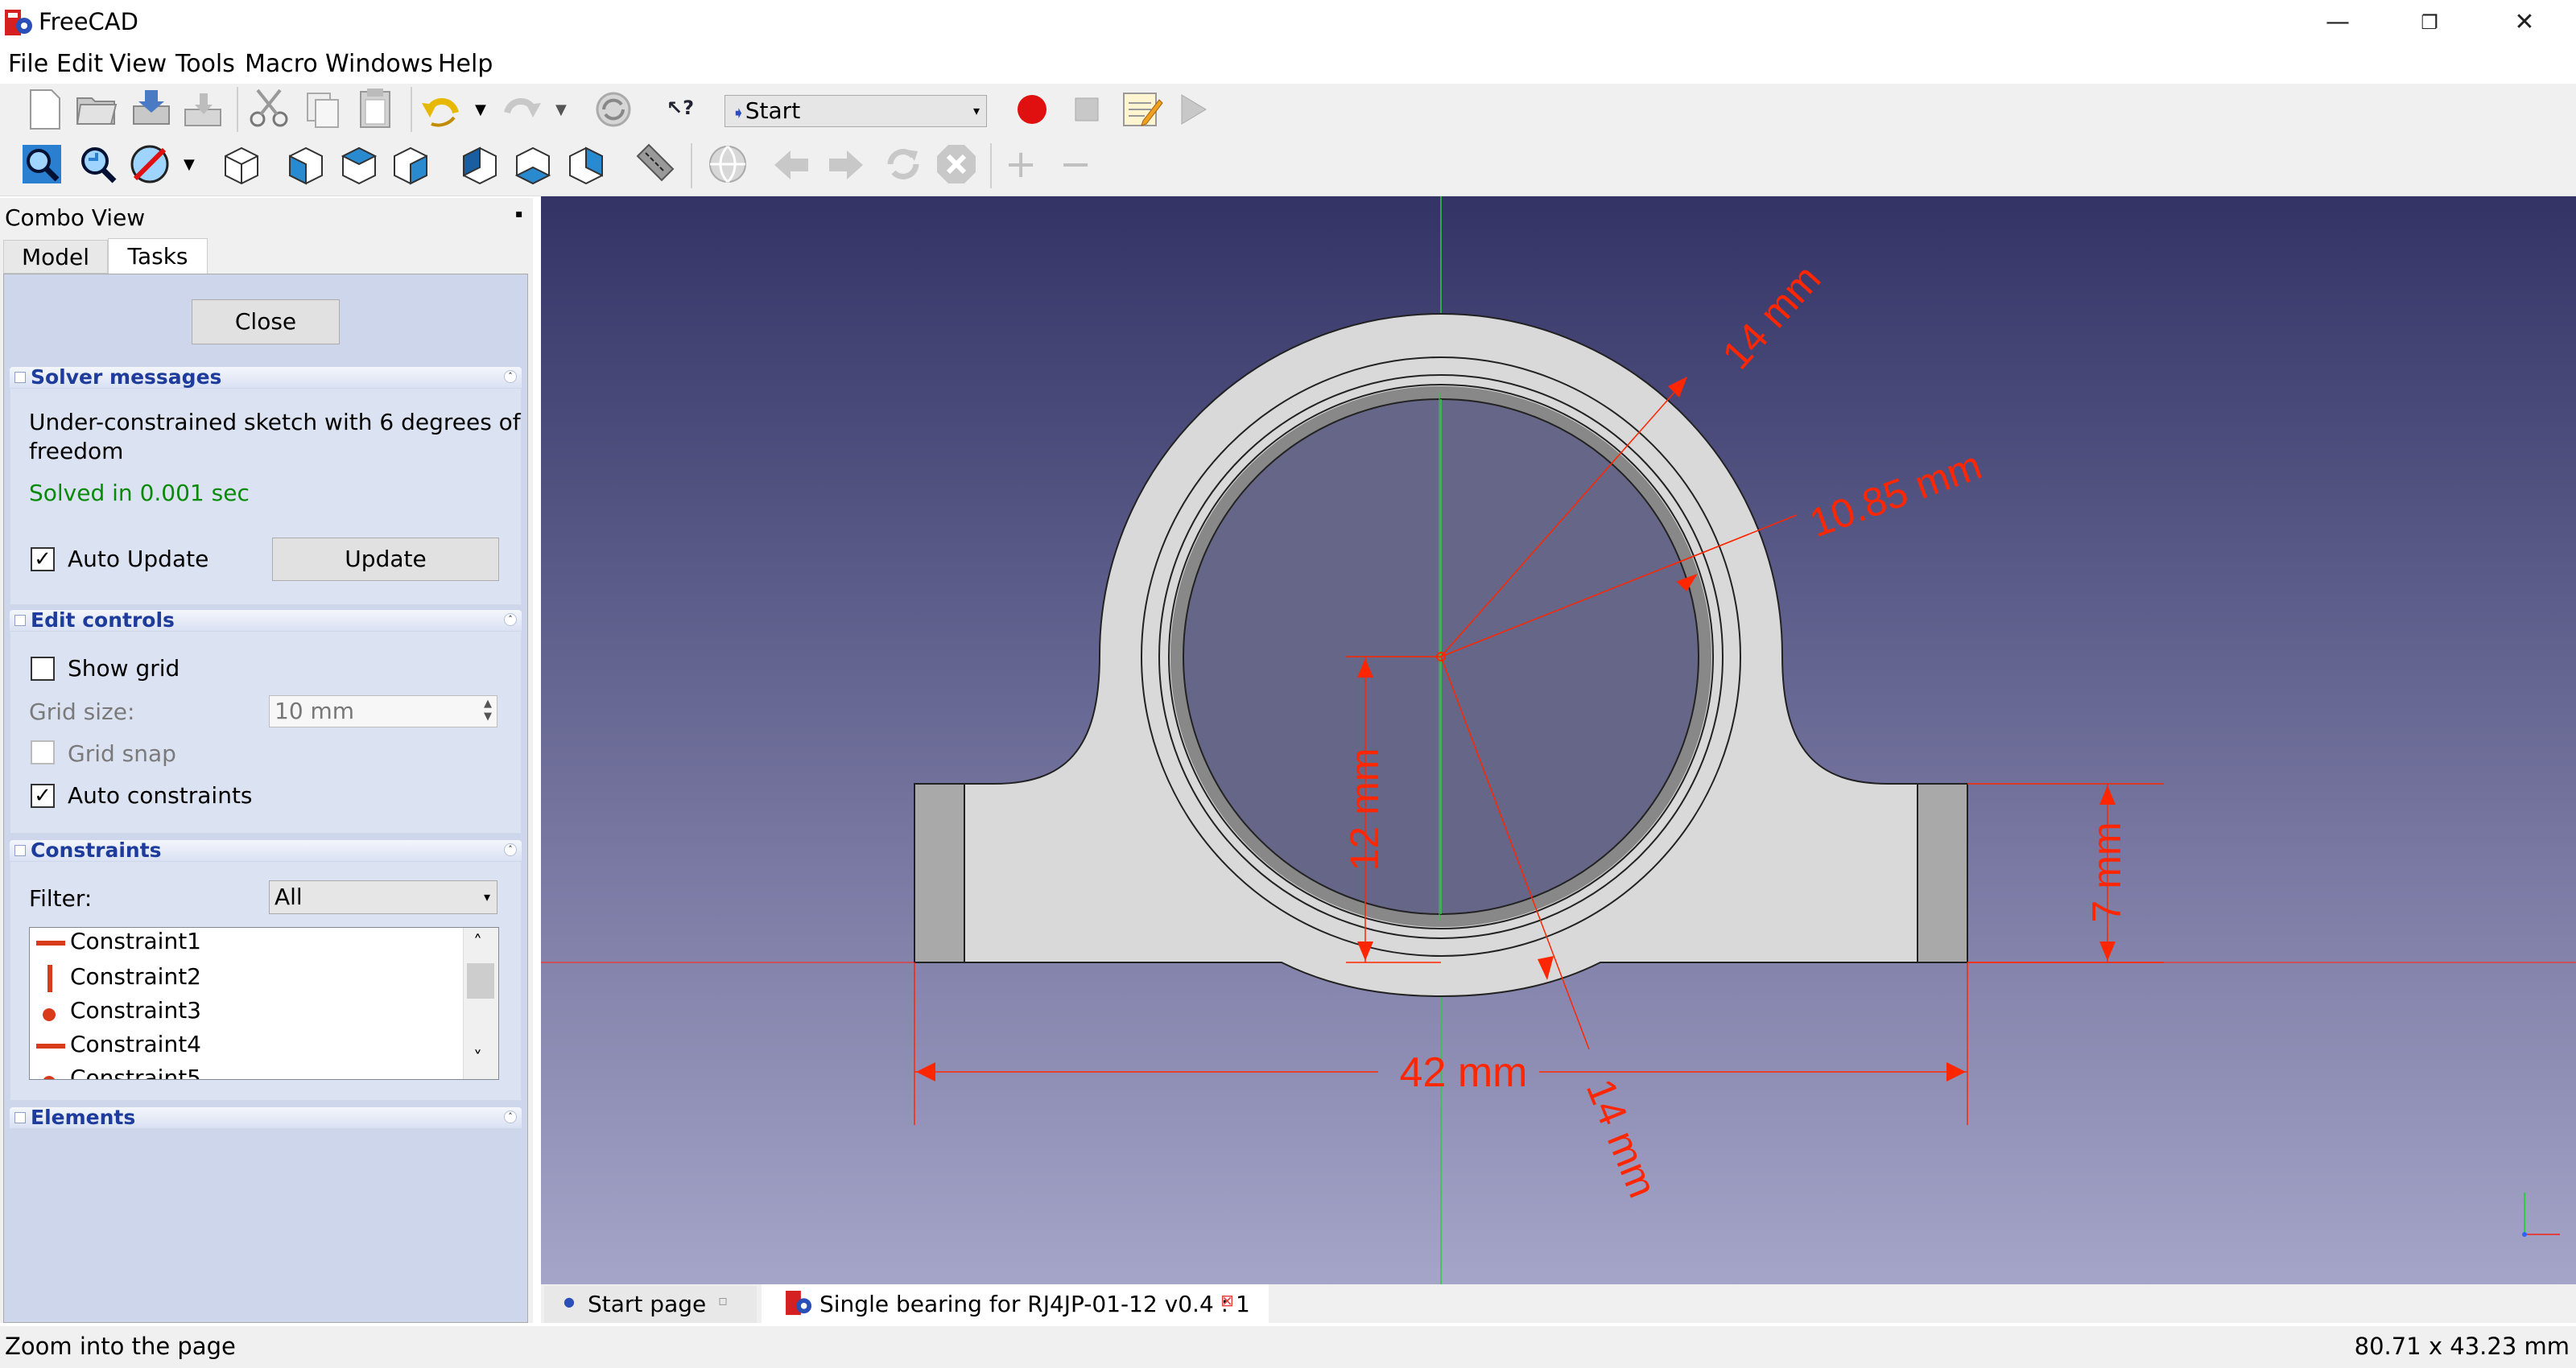 This screenshot has height=1368, width=2576. What do you see at coordinates (96, 164) in the screenshot?
I see `fit-selection-icon` at bounding box center [96, 164].